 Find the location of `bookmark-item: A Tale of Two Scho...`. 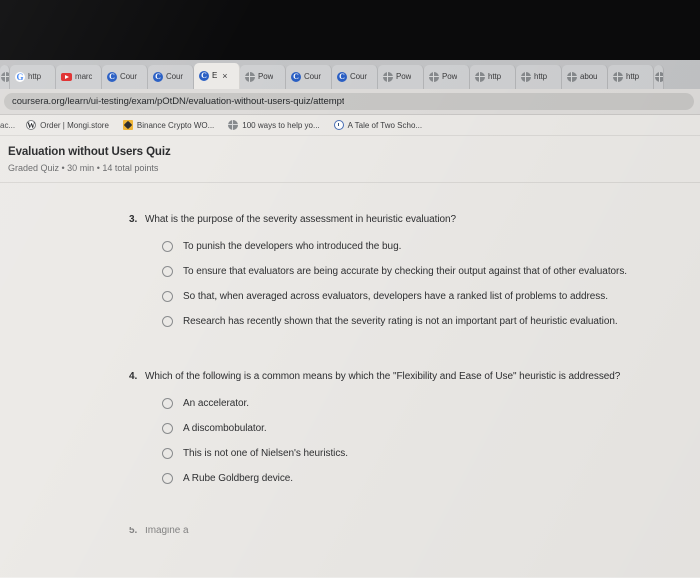

bookmark-item: A Tale of Two Scho... is located at coordinates (378, 125).